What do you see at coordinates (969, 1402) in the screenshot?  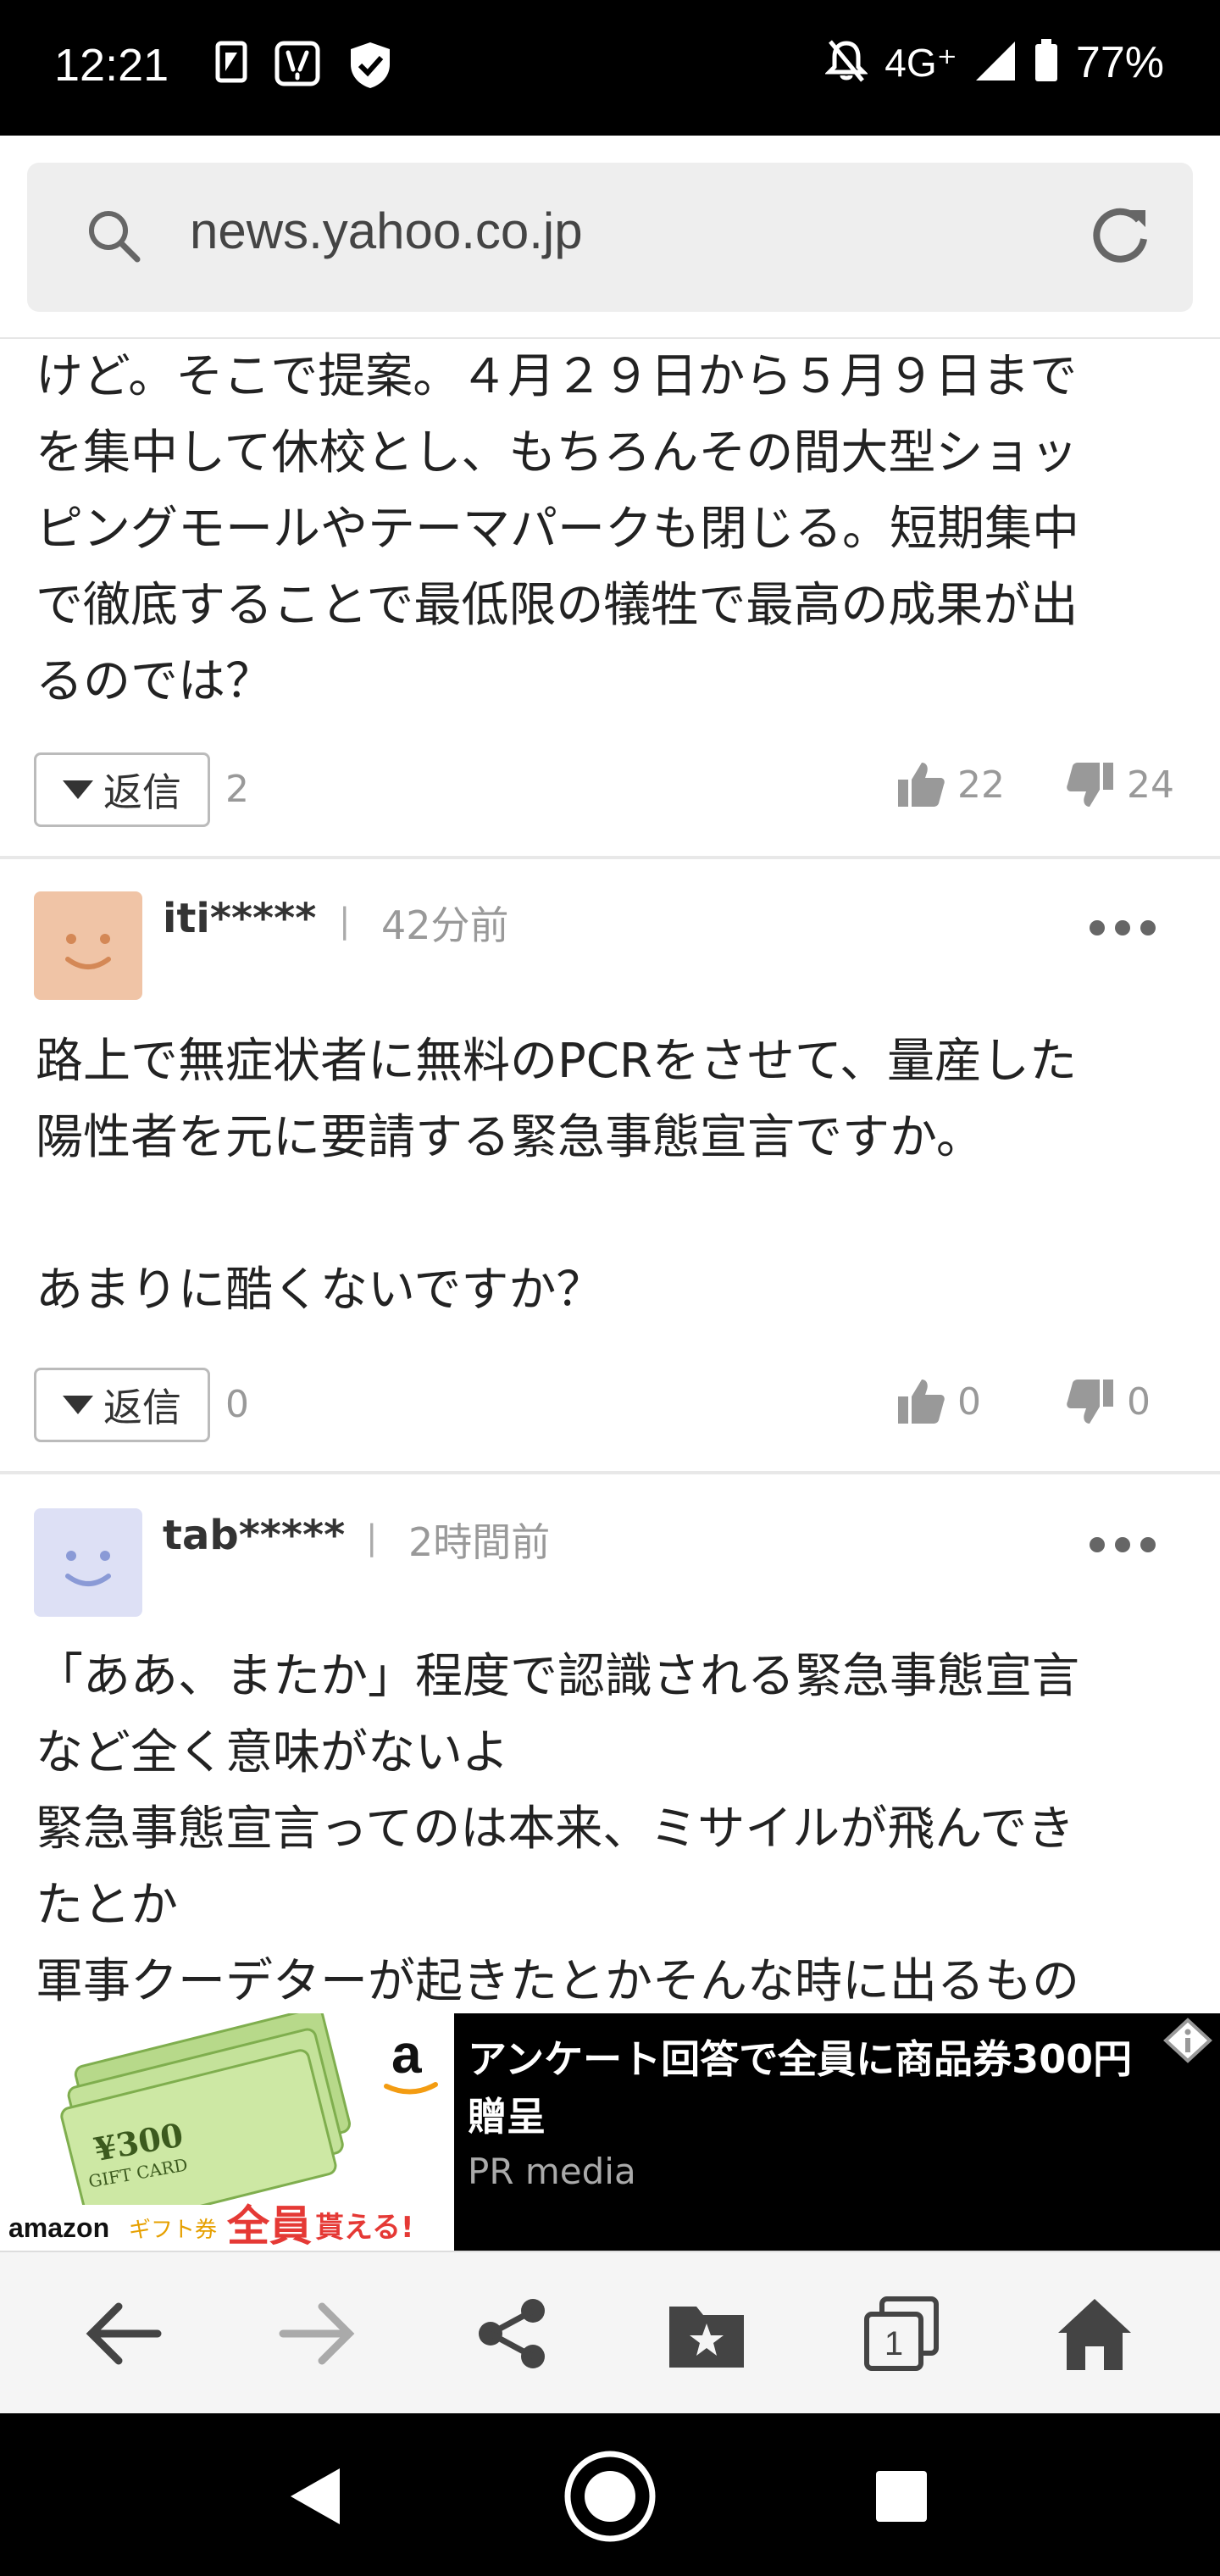 I see `like-count: 0` at bounding box center [969, 1402].